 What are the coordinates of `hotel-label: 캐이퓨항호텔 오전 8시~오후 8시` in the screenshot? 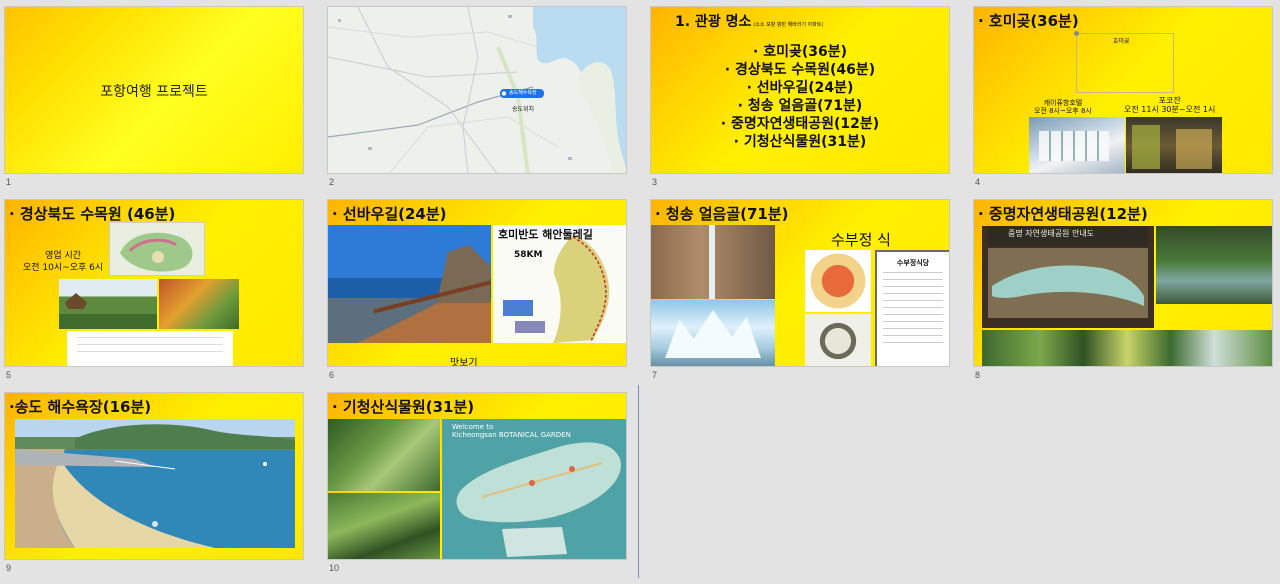 It's located at (1063, 107).